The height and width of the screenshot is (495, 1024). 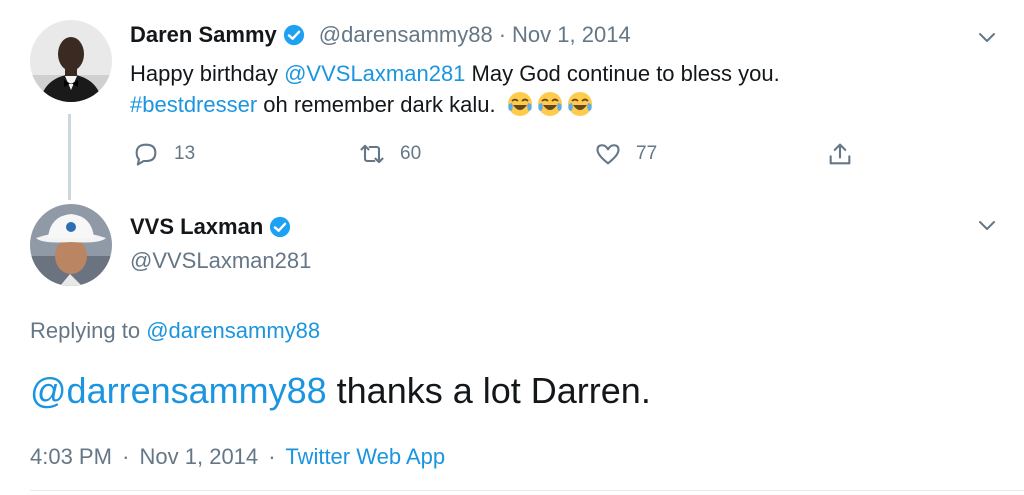 What do you see at coordinates (571, 35) in the screenshot?
I see `parent-tweet-date: Nov 1, 2014` at bounding box center [571, 35].